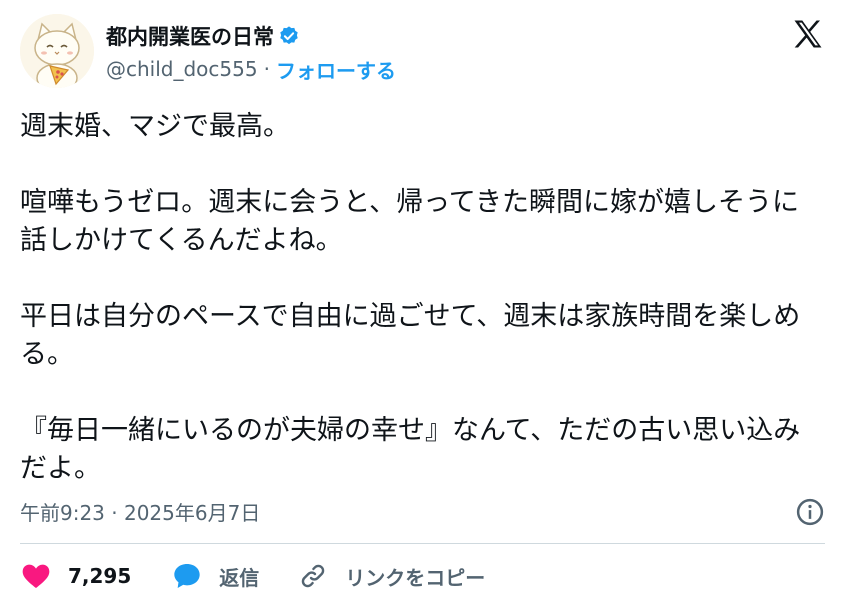 The width and height of the screenshot is (847, 602). I want to click on avatar, so click(57, 51).